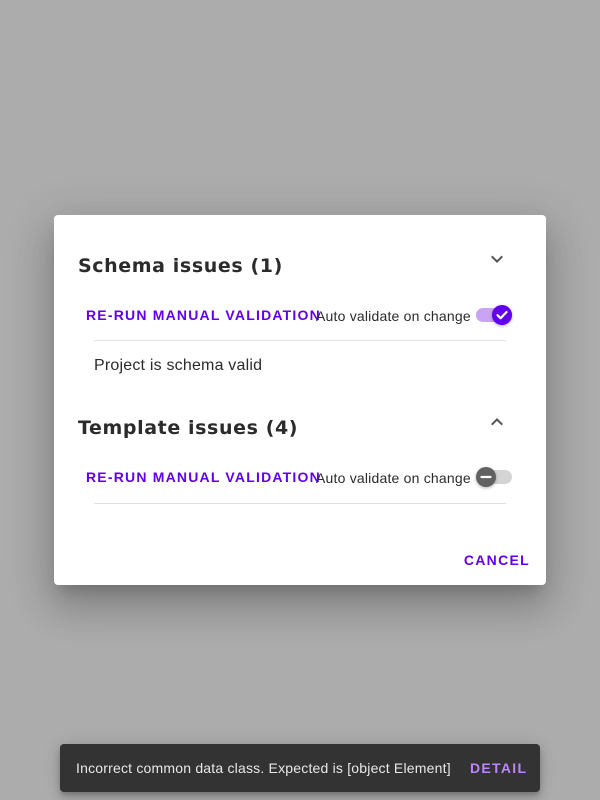 The width and height of the screenshot is (600, 800). I want to click on schema-issues-title: Schema issues (1), so click(180, 266).